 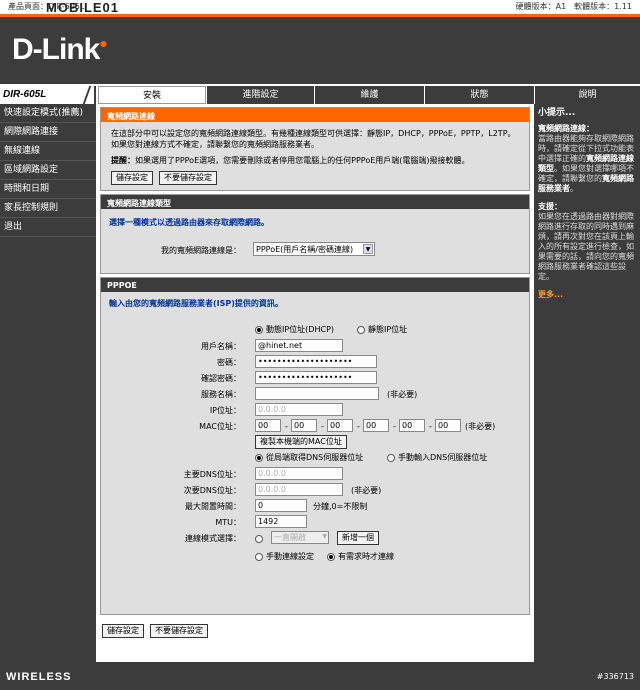 I want to click on clone-mac-button: 複製本機端的MAC位址, so click(x=301, y=442).